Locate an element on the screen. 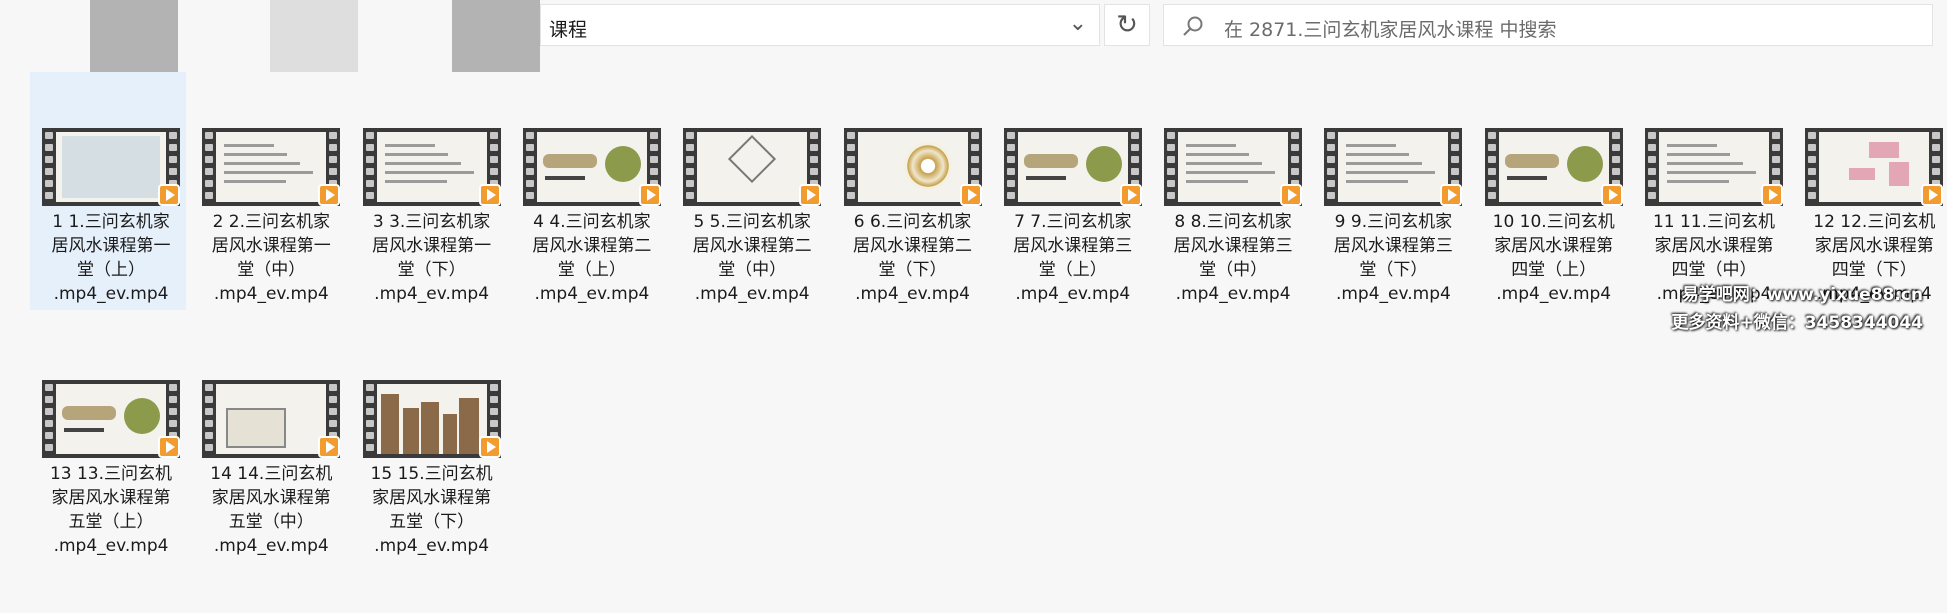  file-name-line: 五堂（下） is located at coordinates (432, 522).